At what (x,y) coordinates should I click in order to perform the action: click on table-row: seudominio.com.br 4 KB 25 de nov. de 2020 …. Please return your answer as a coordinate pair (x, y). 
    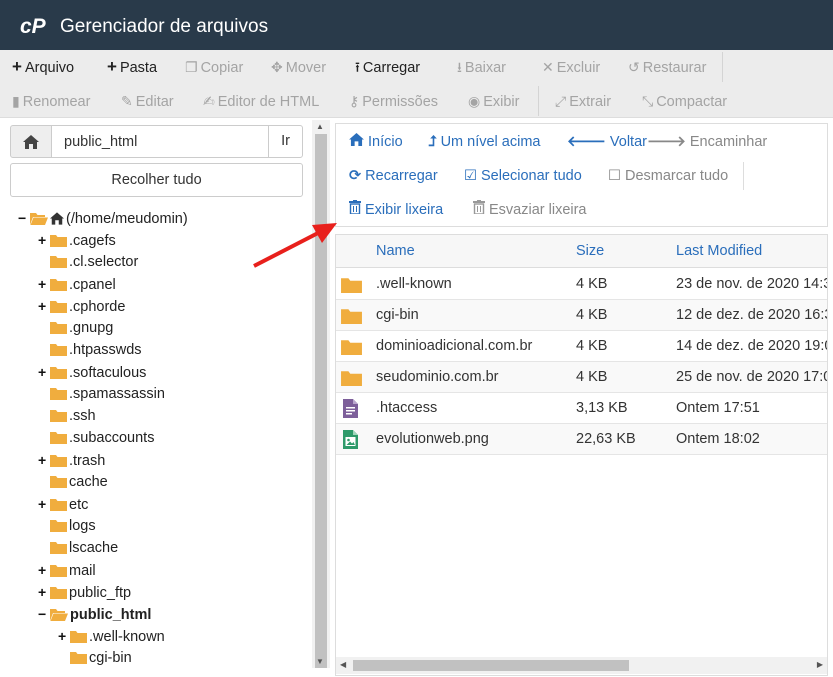
    Looking at the image, I should click on (581, 377).